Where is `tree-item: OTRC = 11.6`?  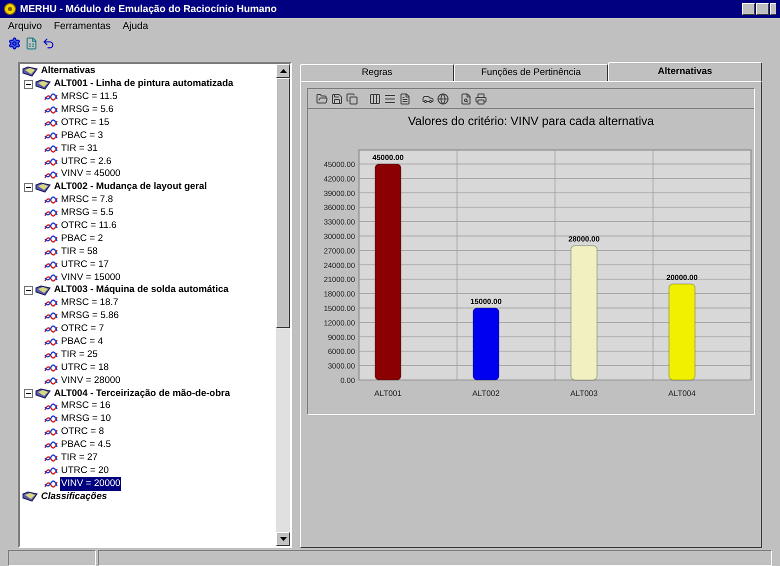
tree-item: OTRC = 11.6 is located at coordinates (89, 226).